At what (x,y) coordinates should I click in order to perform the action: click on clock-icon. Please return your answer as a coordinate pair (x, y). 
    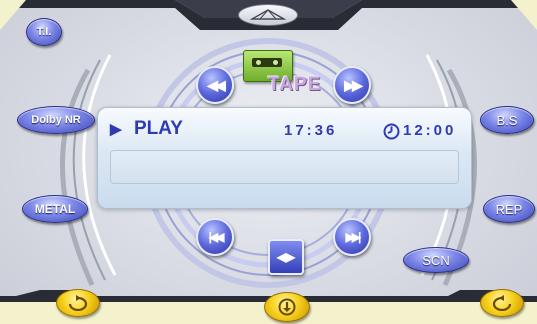
    Looking at the image, I should click on (391, 134).